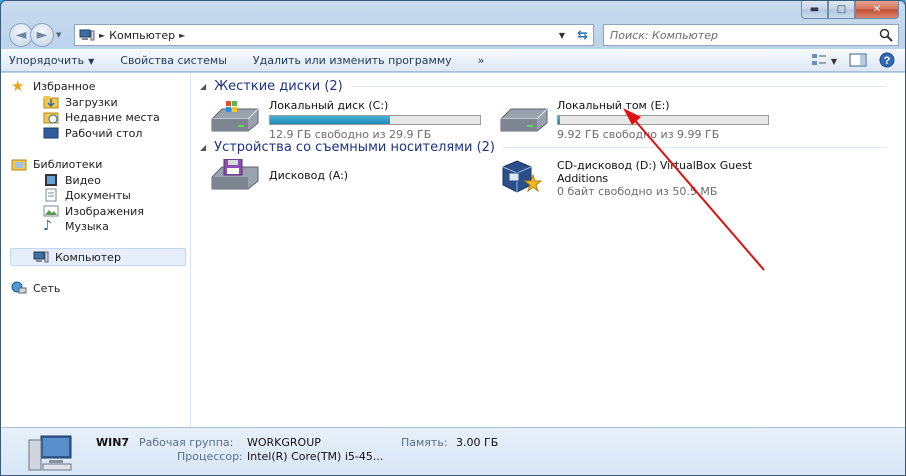  I want to click on more-commands-button: », so click(481, 60).